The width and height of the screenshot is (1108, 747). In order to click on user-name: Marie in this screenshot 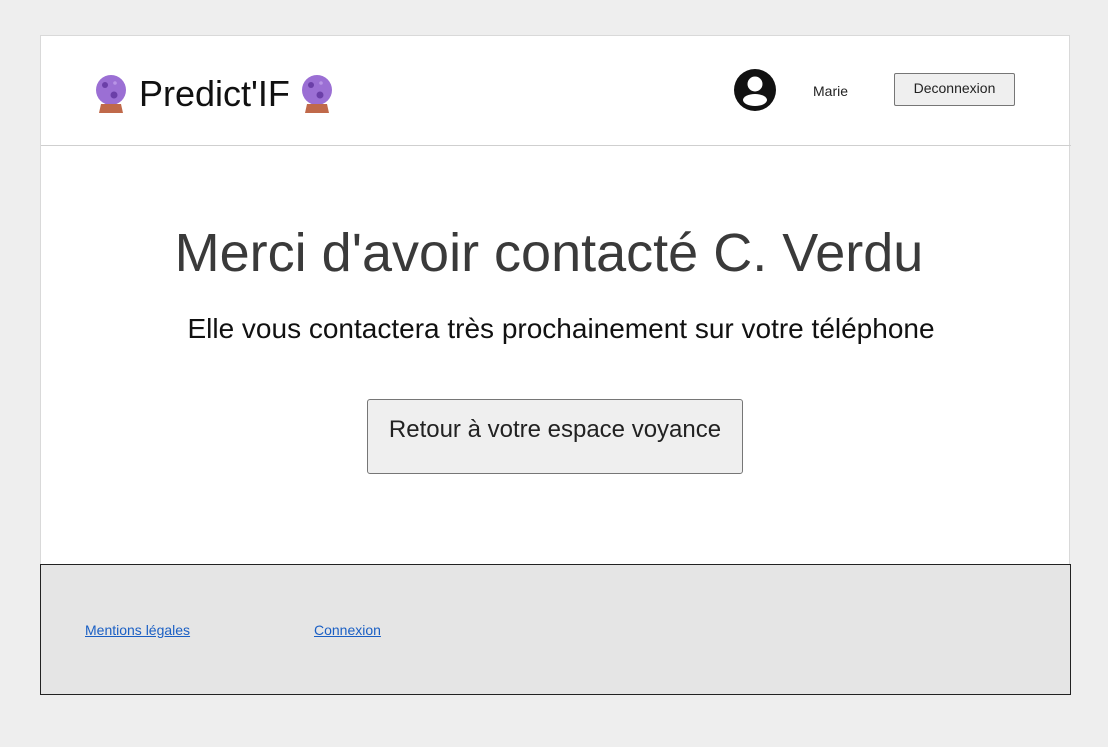, I will do `click(831, 91)`.